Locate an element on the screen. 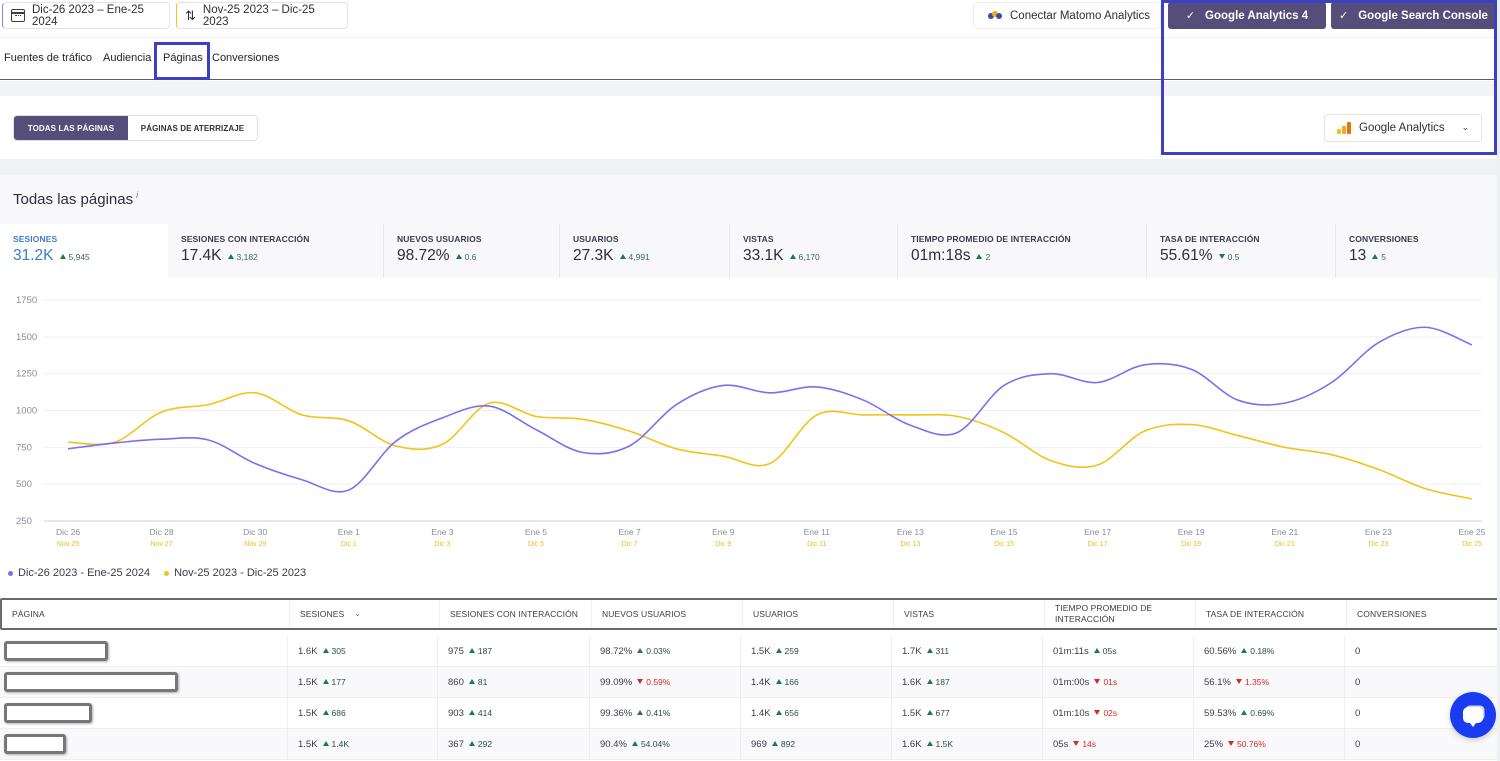  legend-item-current: Dic-26 2023 - Ene-25 2024 is located at coordinates (79, 573).